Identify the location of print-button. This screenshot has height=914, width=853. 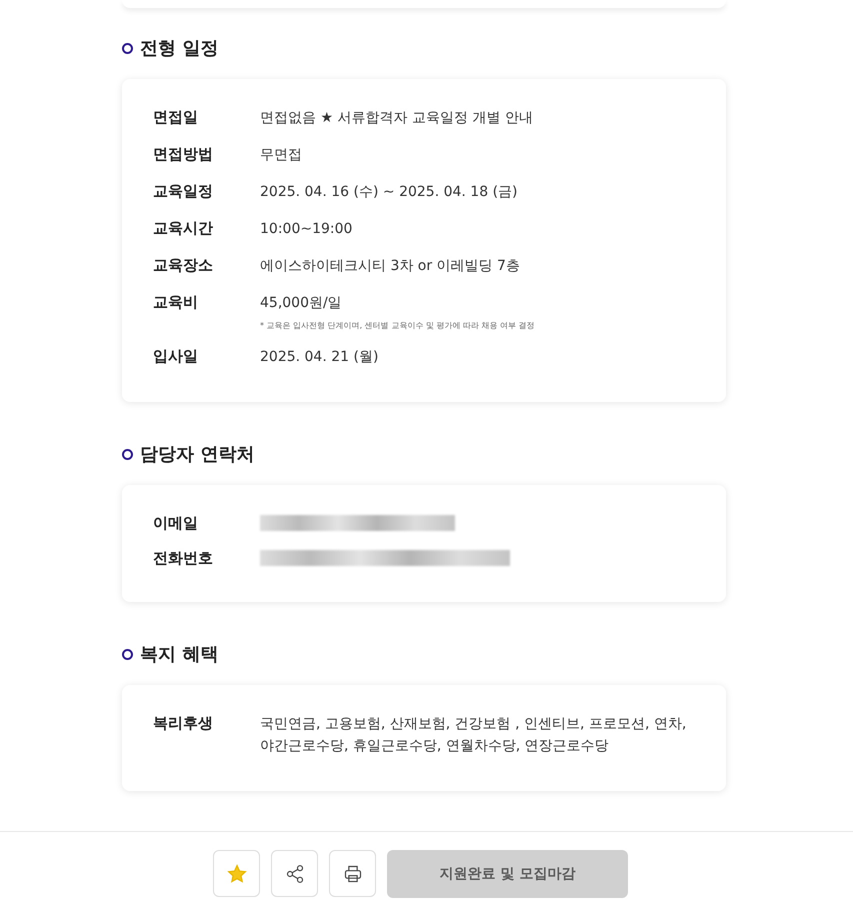
(352, 873).